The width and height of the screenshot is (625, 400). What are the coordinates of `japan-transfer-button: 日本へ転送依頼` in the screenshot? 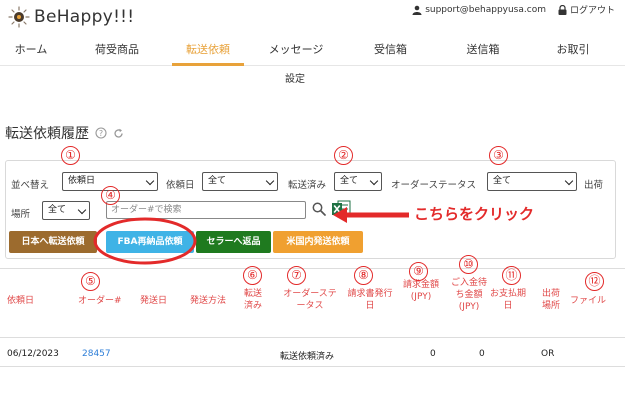 It's located at (53, 242).